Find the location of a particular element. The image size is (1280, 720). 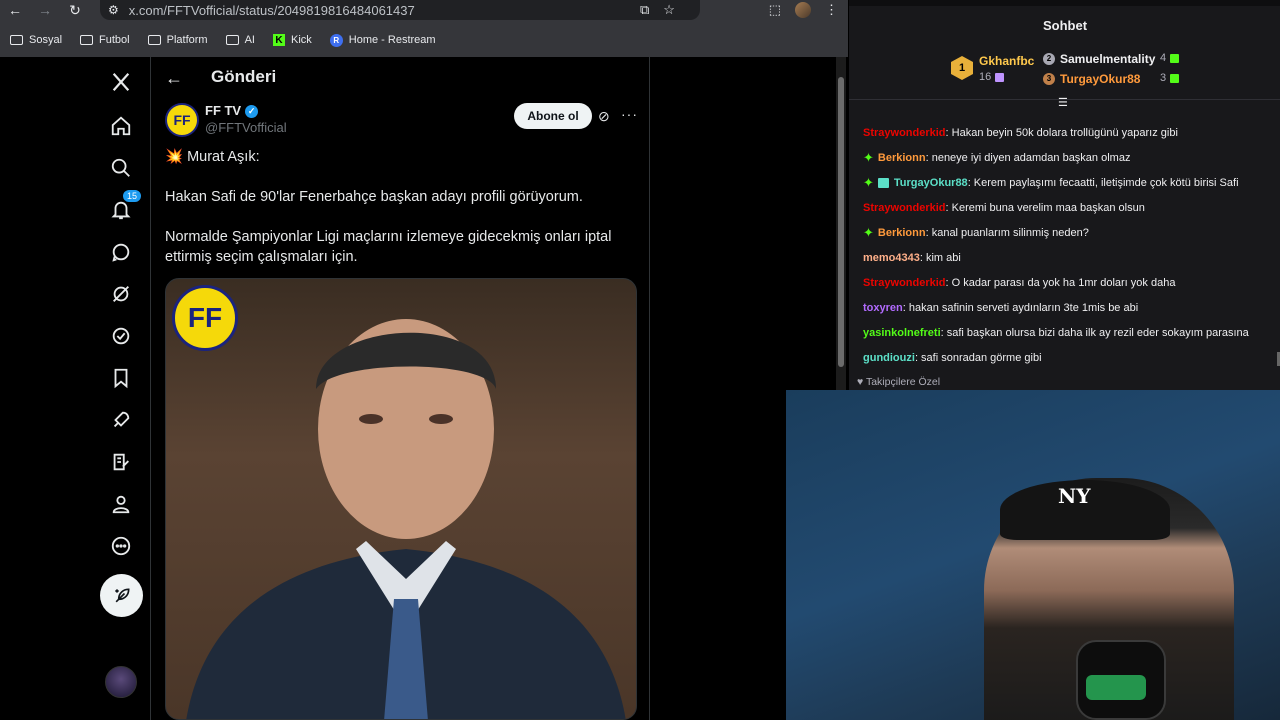

articles-icon is located at coordinates (121, 462).